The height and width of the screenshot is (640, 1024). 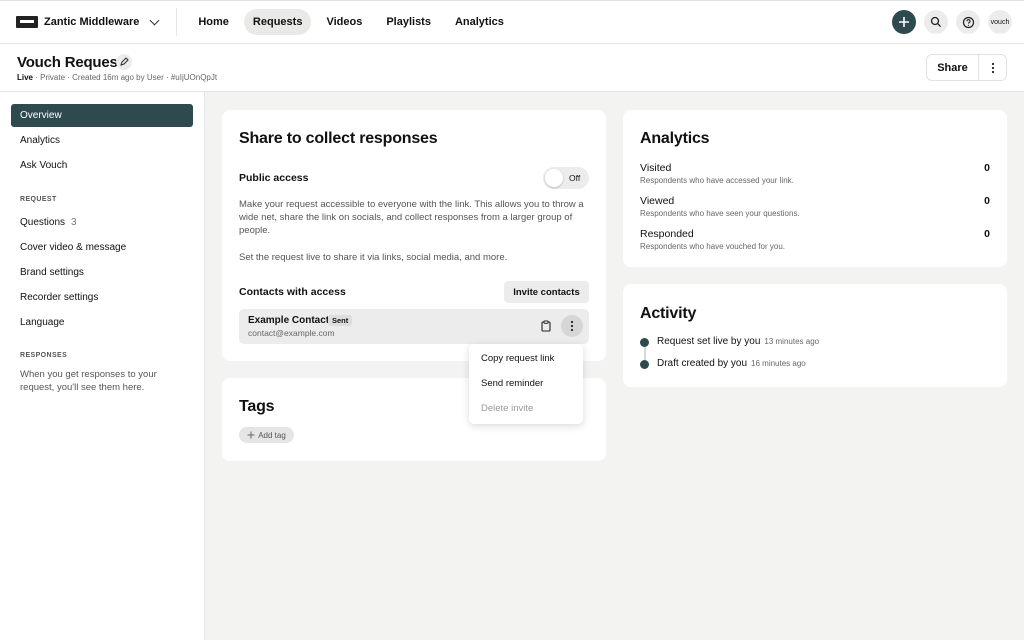 What do you see at coordinates (38, 199) in the screenshot?
I see `sidebar-heading-request: REQUEST` at bounding box center [38, 199].